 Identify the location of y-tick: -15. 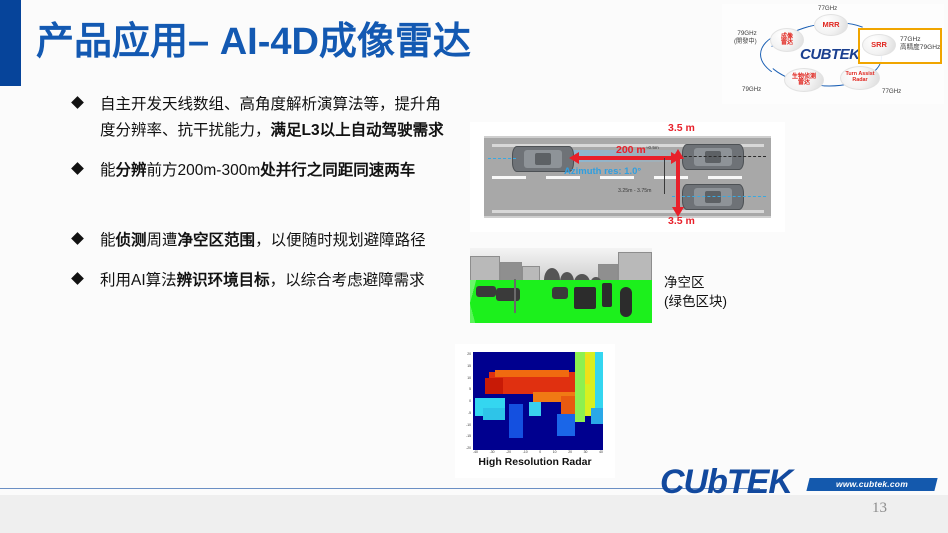
(468, 436).